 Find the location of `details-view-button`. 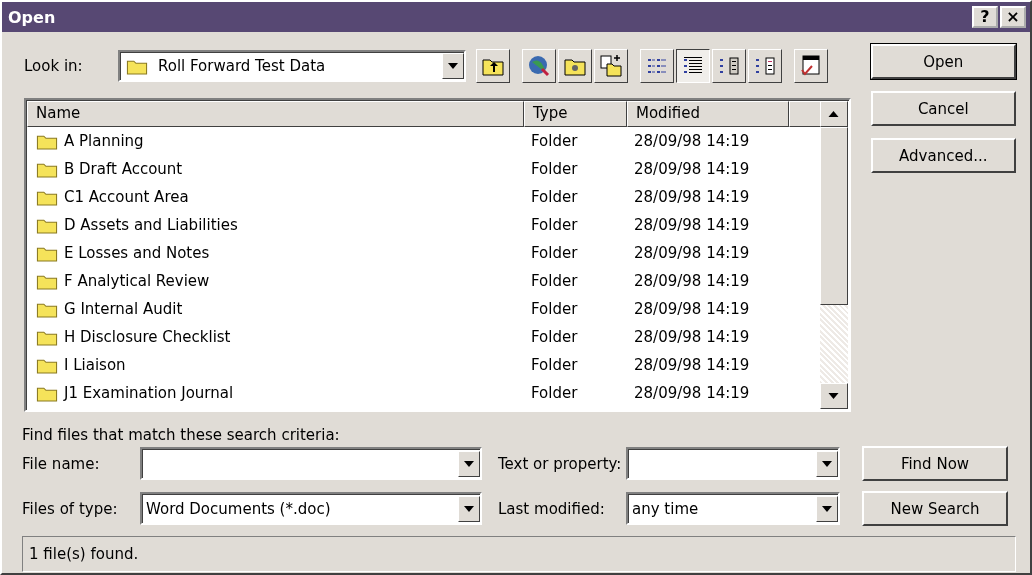

details-view-button is located at coordinates (693, 66).